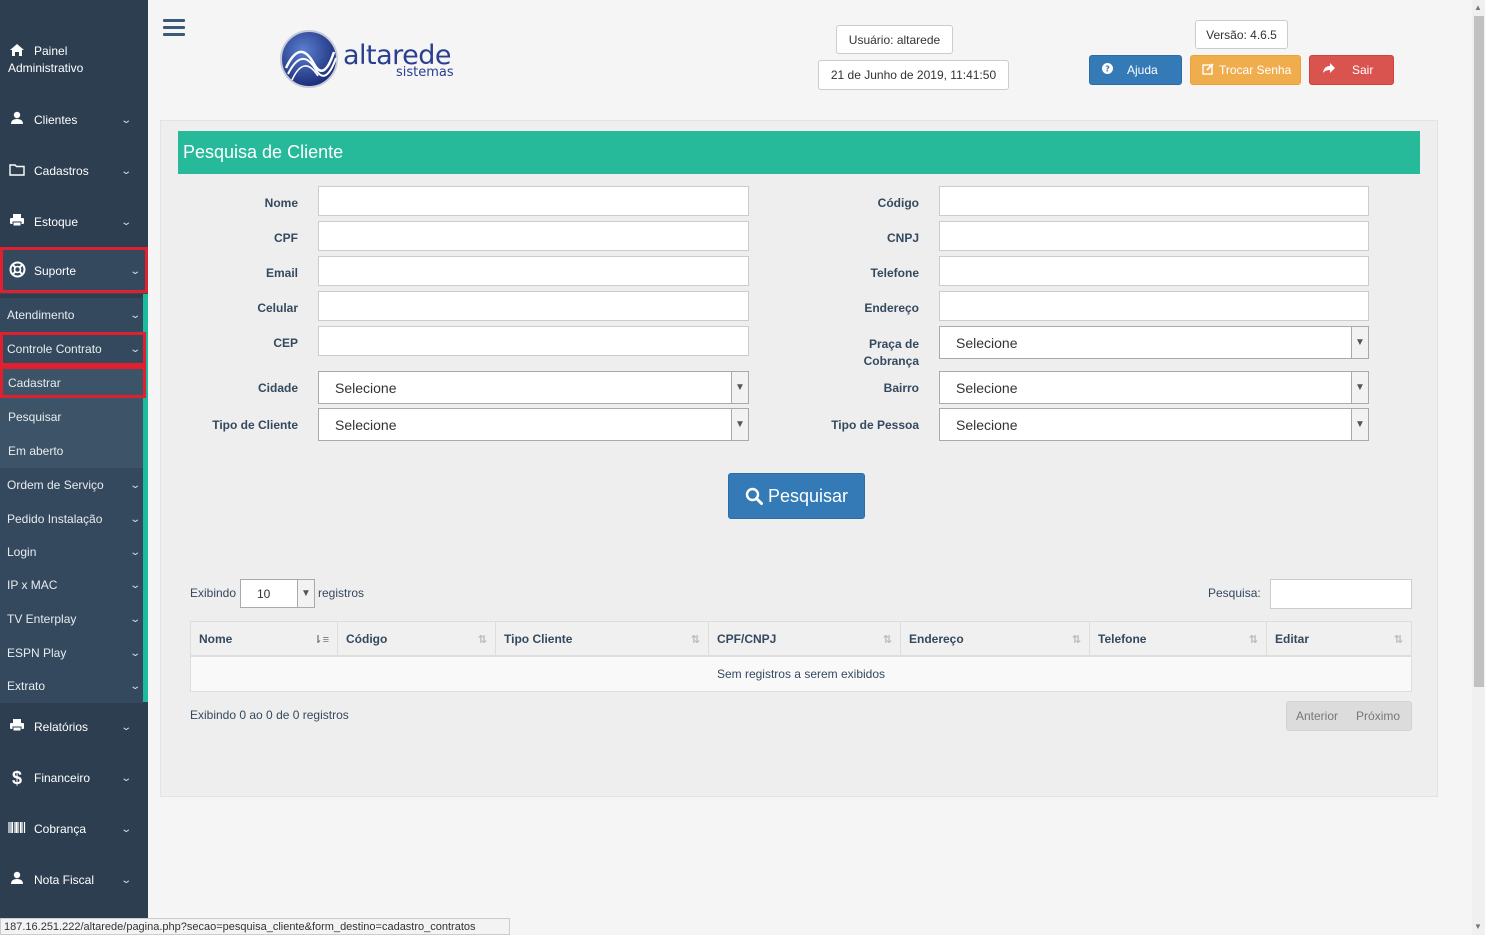  I want to click on bairro-select: Selecione ▼, so click(1154, 387).